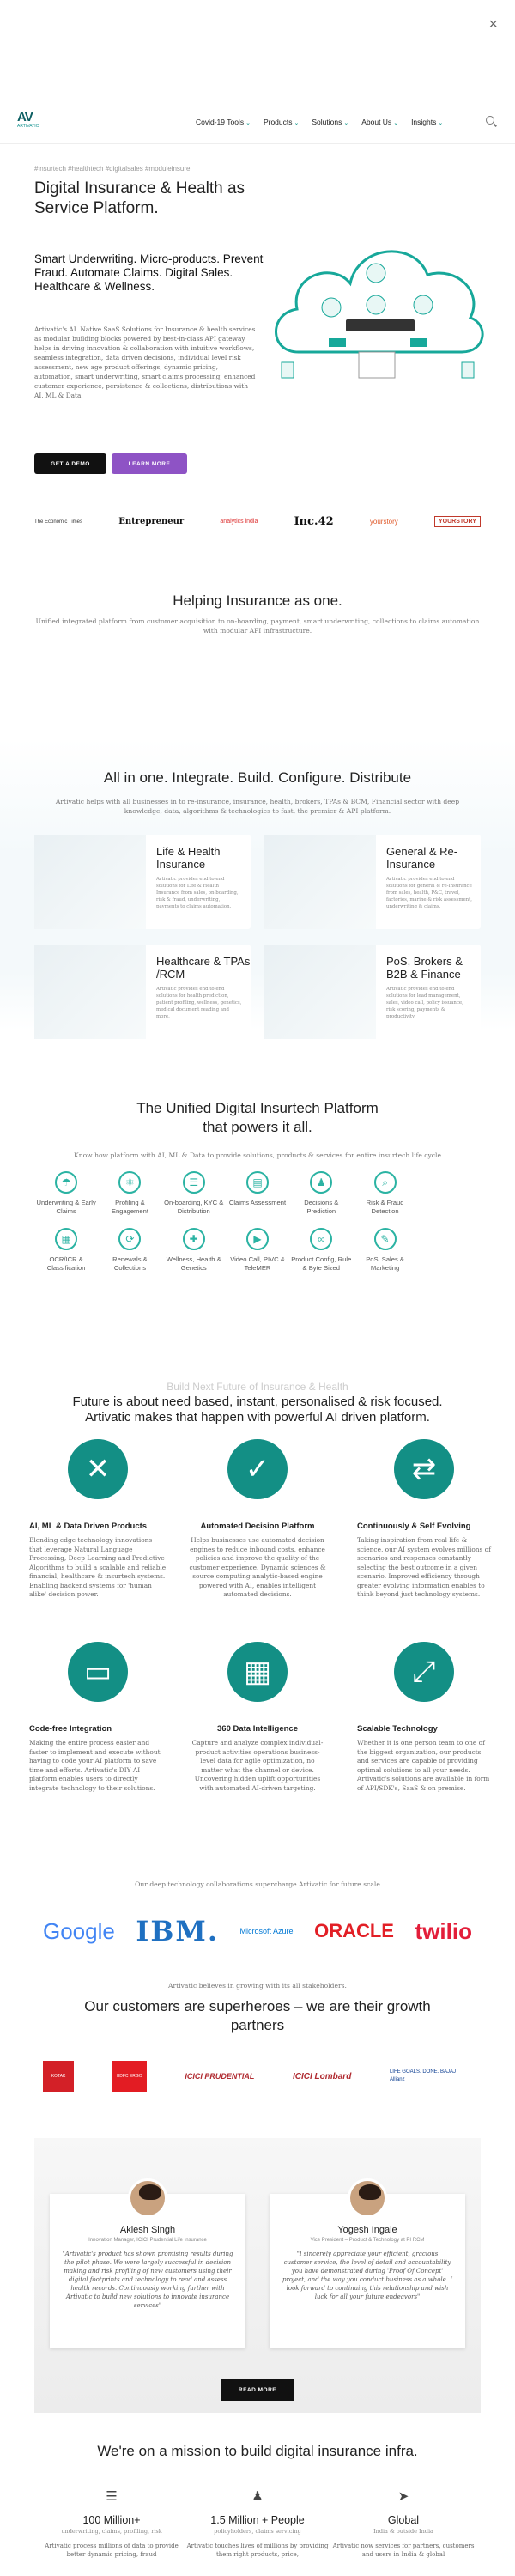  Describe the element at coordinates (220, 2076) in the screenshot. I see `icici-prudential-logo: ICICI PRUDENTIAL` at that location.